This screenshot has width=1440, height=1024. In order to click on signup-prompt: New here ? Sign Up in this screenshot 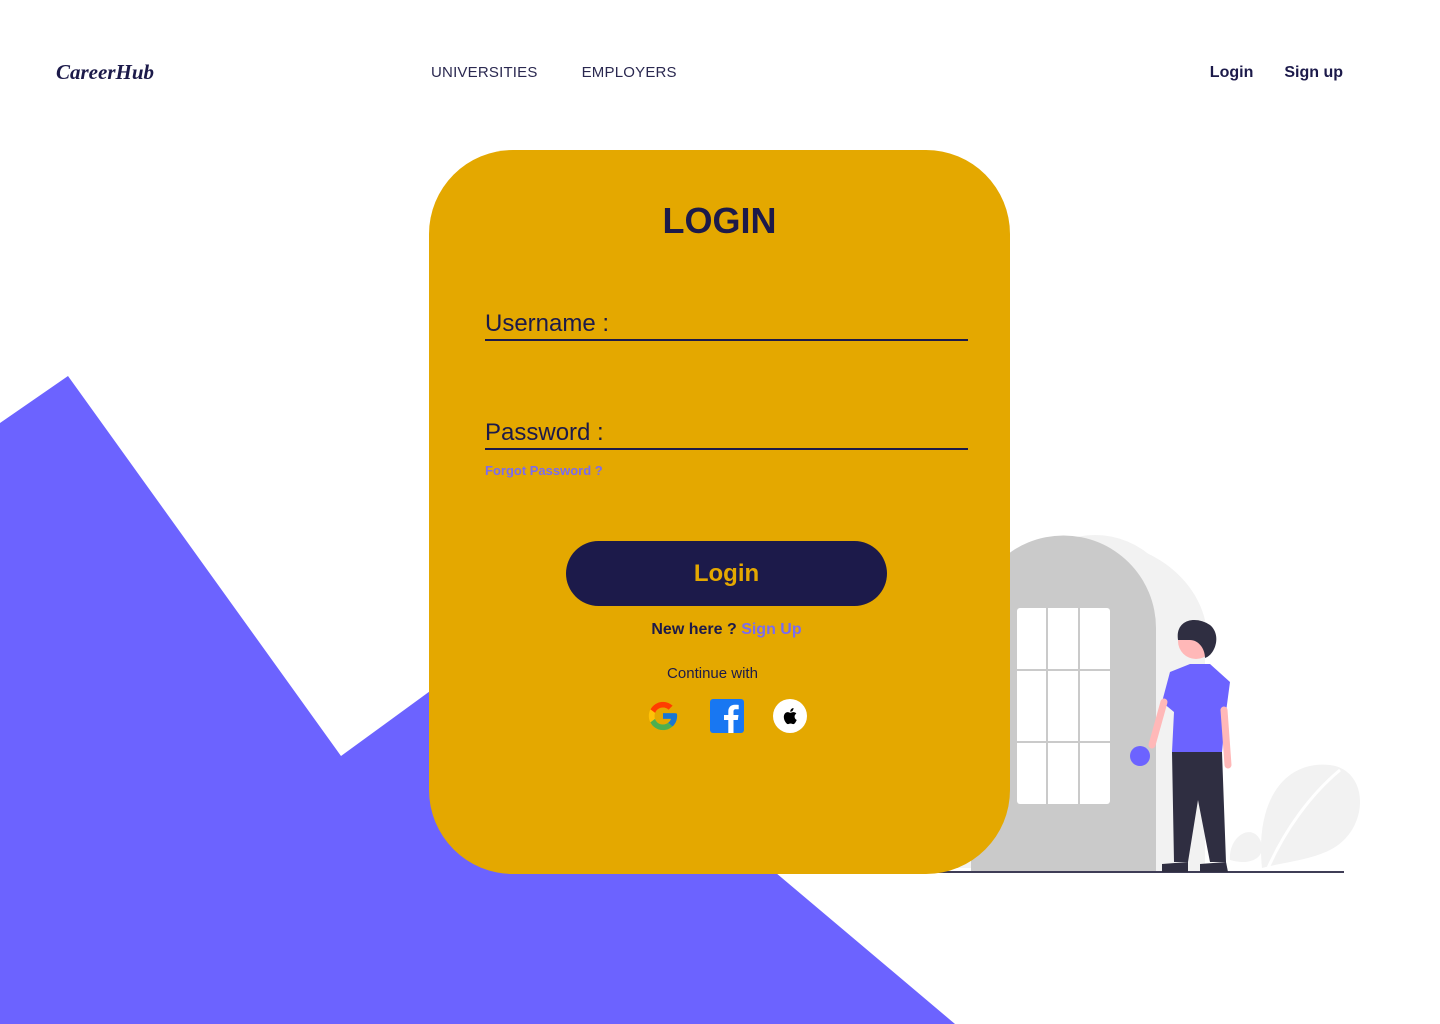, I will do `click(726, 630)`.